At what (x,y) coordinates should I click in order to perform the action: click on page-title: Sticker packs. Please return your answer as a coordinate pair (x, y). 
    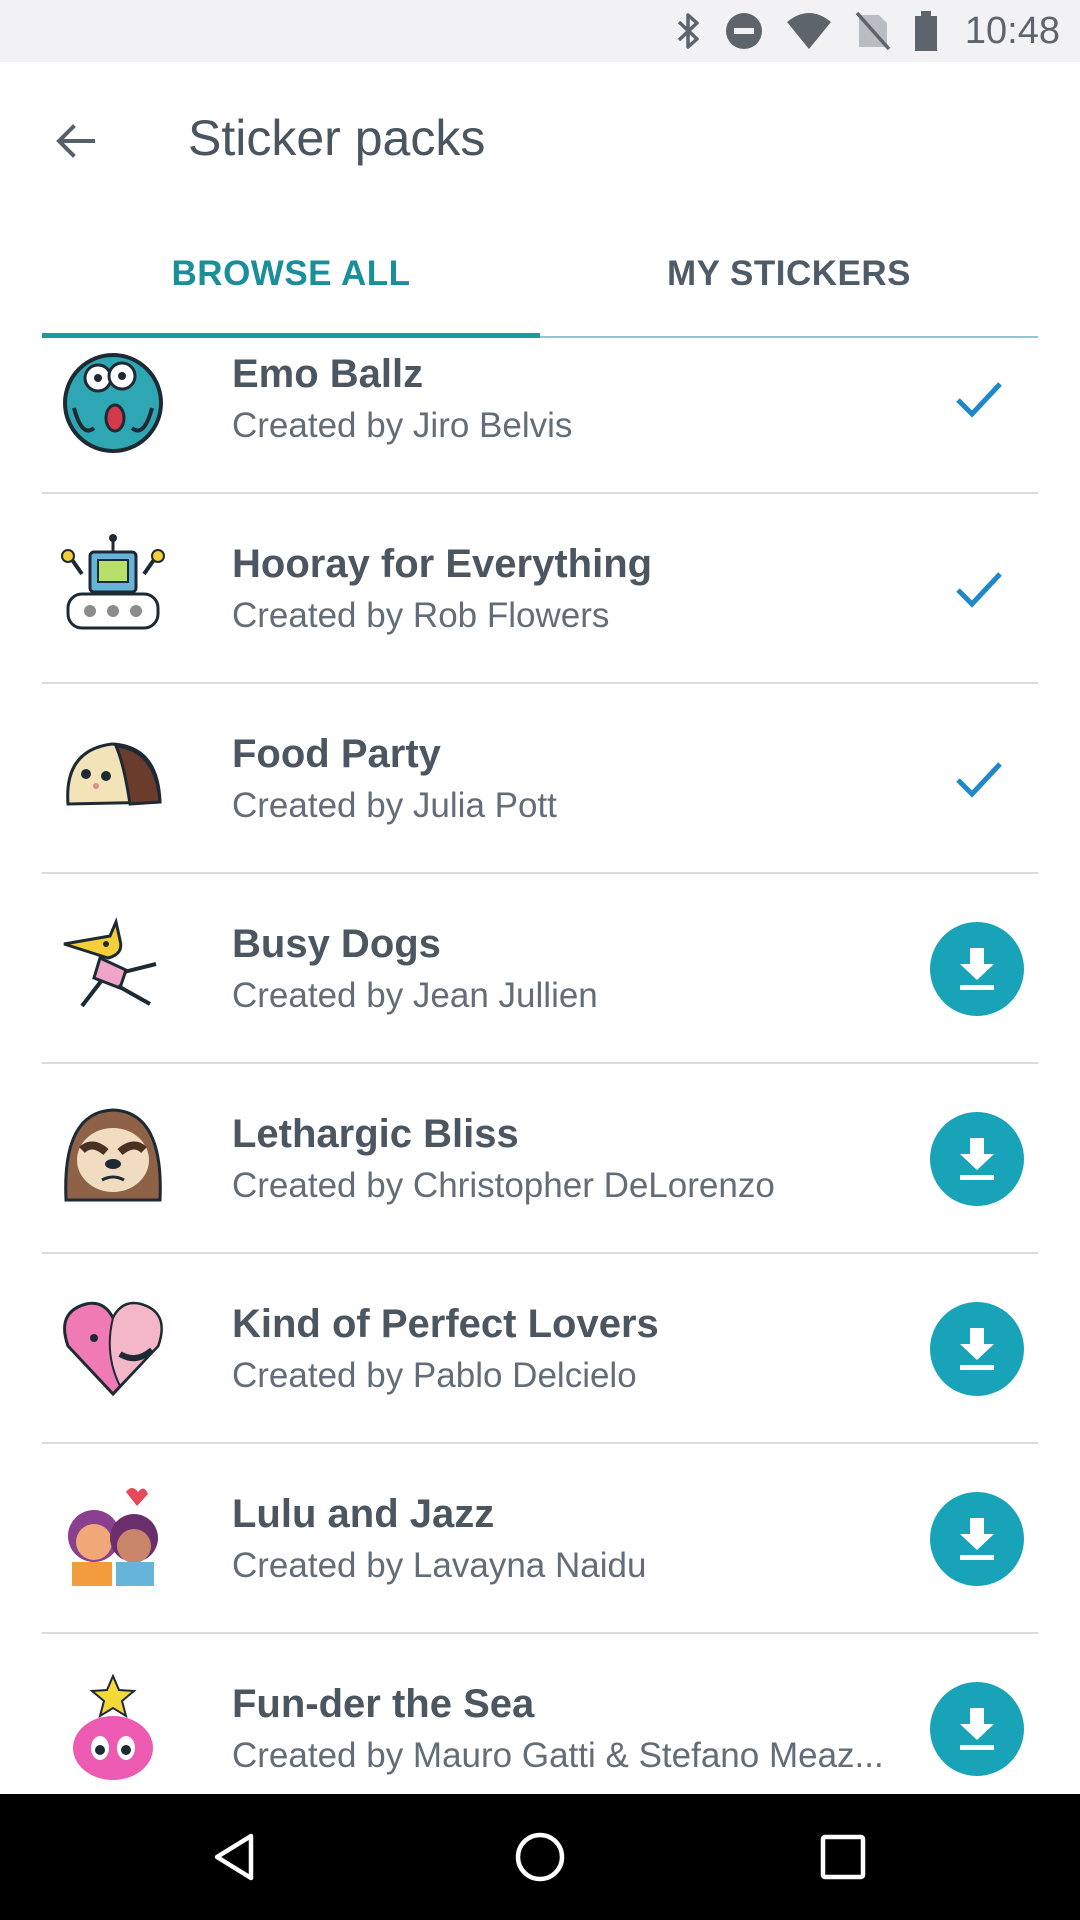
    Looking at the image, I should click on (337, 138).